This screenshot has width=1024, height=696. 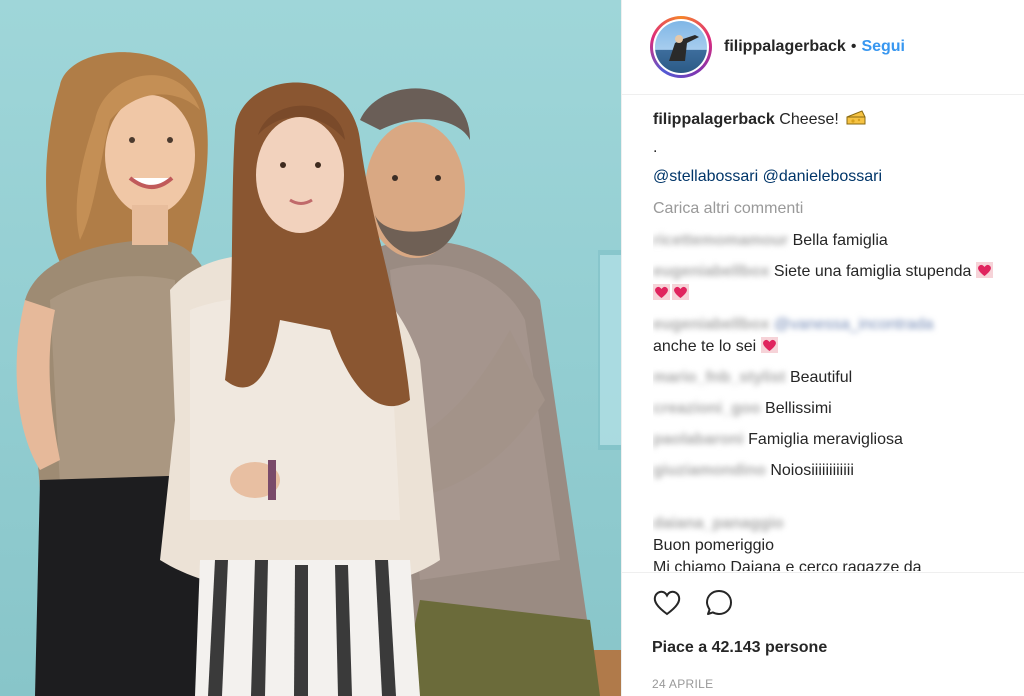 I want to click on comment-mention: @vanessa_incontrada, so click(x=853, y=324).